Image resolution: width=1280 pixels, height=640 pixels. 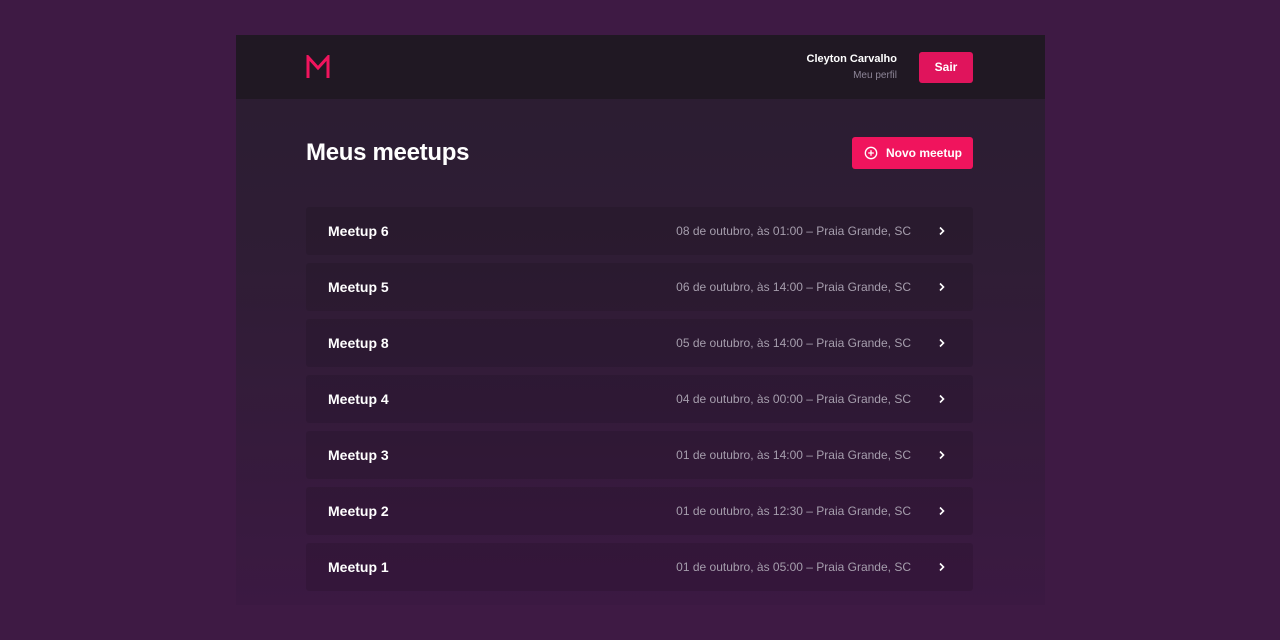 I want to click on profile-link: Meu perfil, so click(x=875, y=76).